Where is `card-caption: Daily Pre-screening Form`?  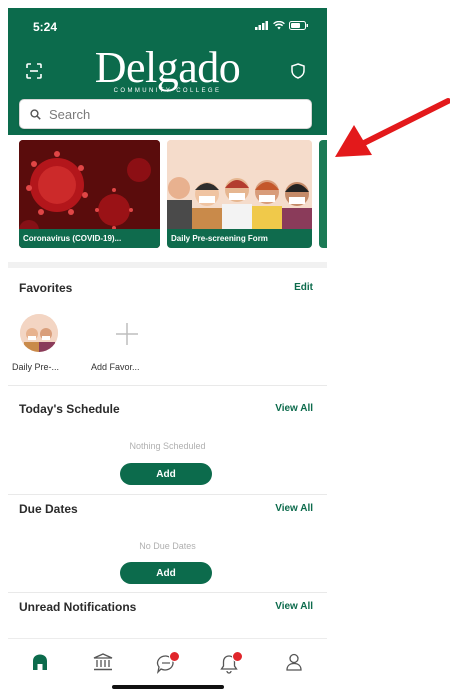 card-caption: Daily Pre-screening Form is located at coordinates (239, 238).